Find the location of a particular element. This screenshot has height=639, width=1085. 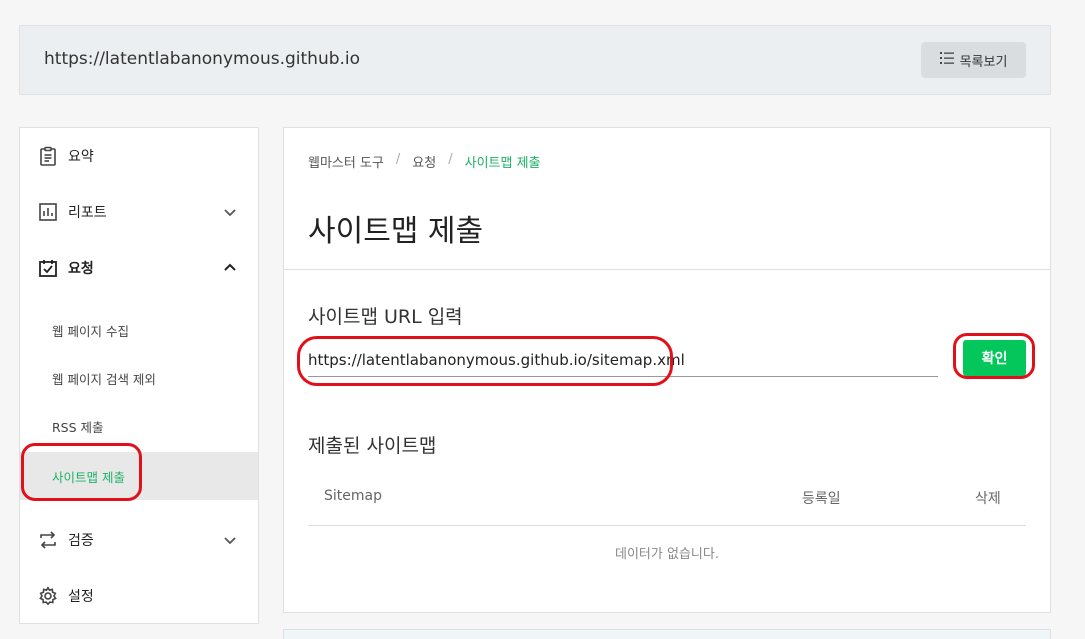

submitted-sitemaps-title: 제출된 사이트맵 is located at coordinates (372, 446).